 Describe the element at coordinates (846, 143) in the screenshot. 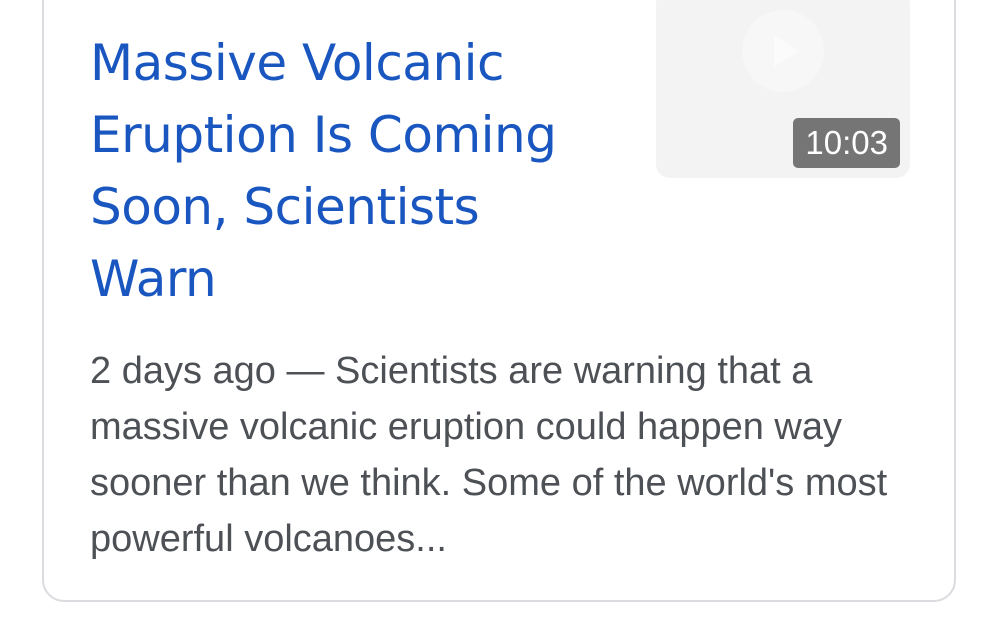

I see `video-duration-badge: 10:03` at that location.